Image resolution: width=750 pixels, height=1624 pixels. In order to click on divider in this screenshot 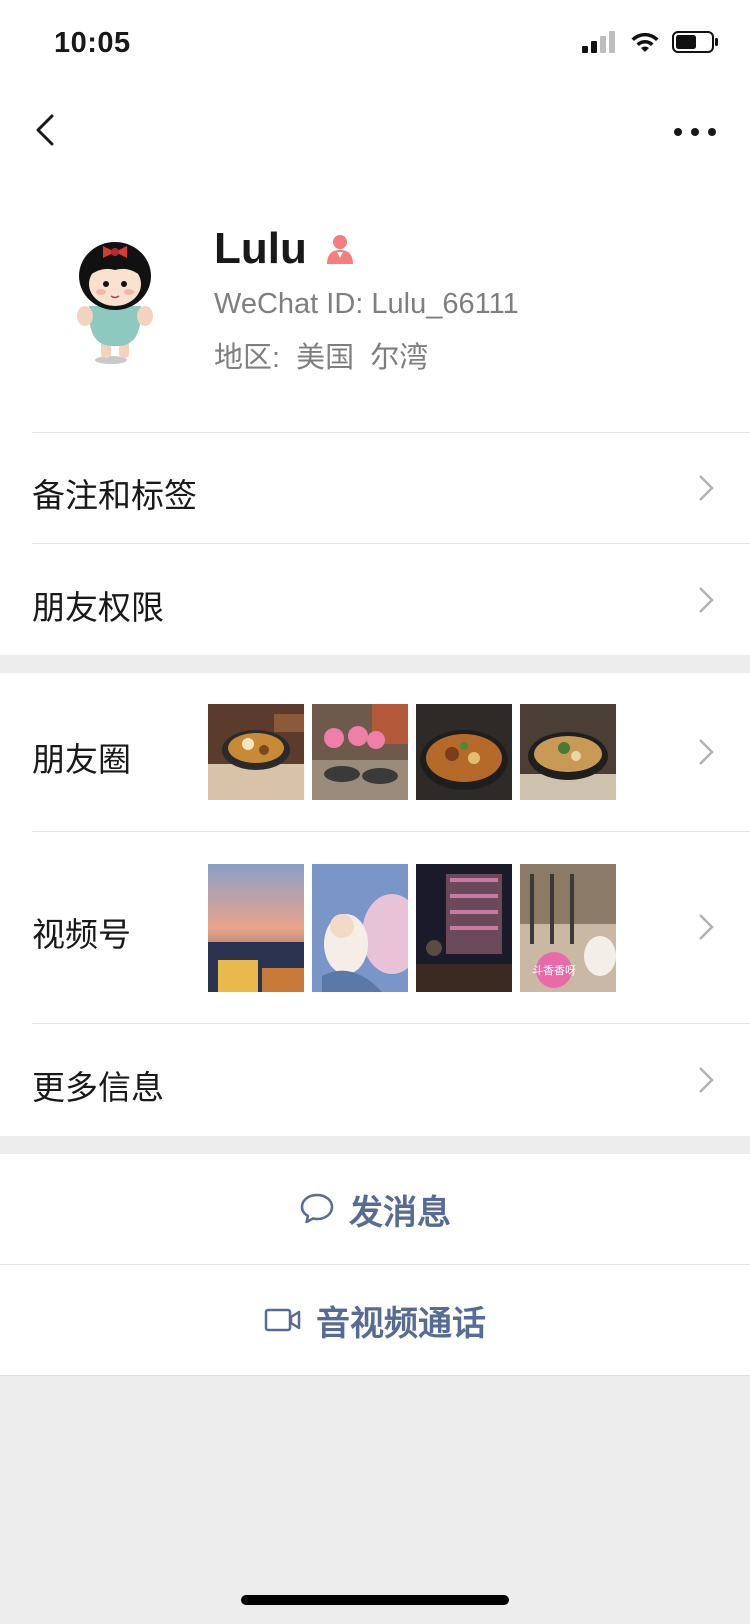, I will do `click(375, 1375)`.